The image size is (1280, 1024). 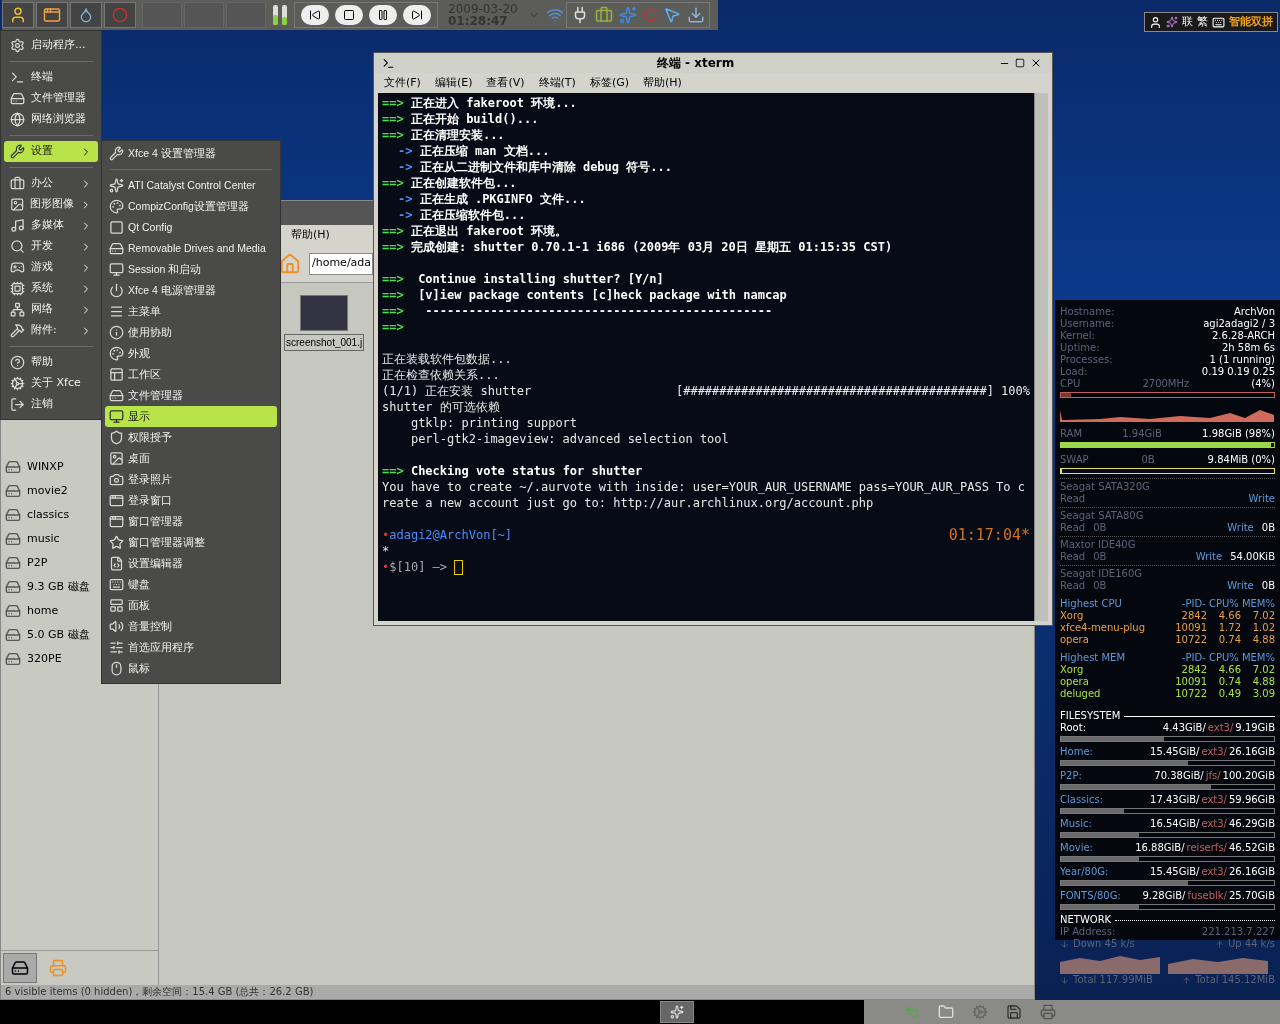 I want to click on menu-item: CompizConfig设置管理器, so click(x=191, y=206).